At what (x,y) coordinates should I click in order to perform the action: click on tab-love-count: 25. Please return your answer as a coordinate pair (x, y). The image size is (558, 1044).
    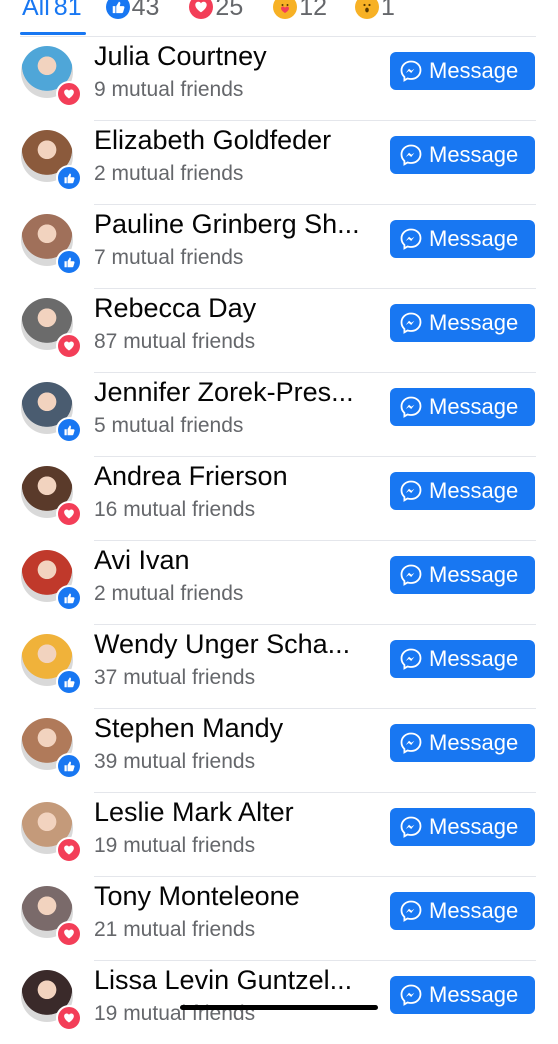
    Looking at the image, I should click on (229, 10).